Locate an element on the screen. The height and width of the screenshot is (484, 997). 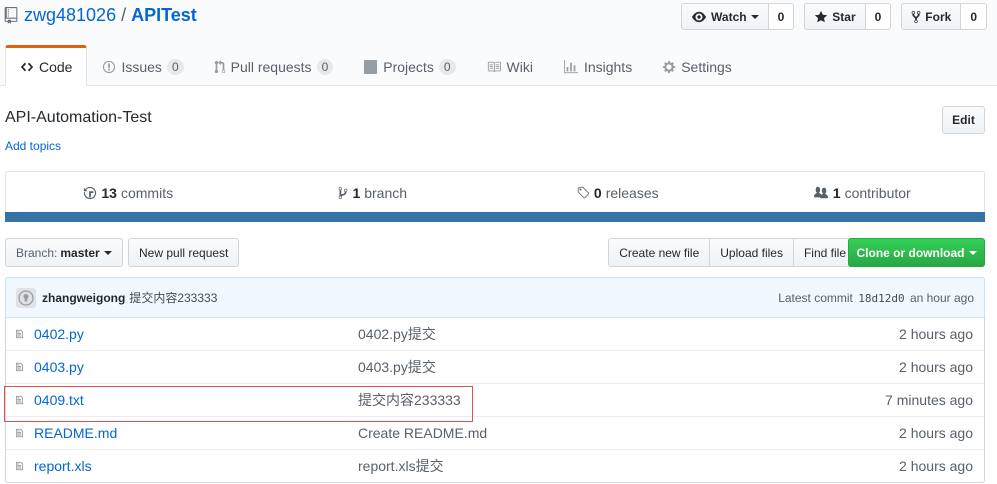
tab-pull-requests: Pull requests 0 is located at coordinates (274, 65).